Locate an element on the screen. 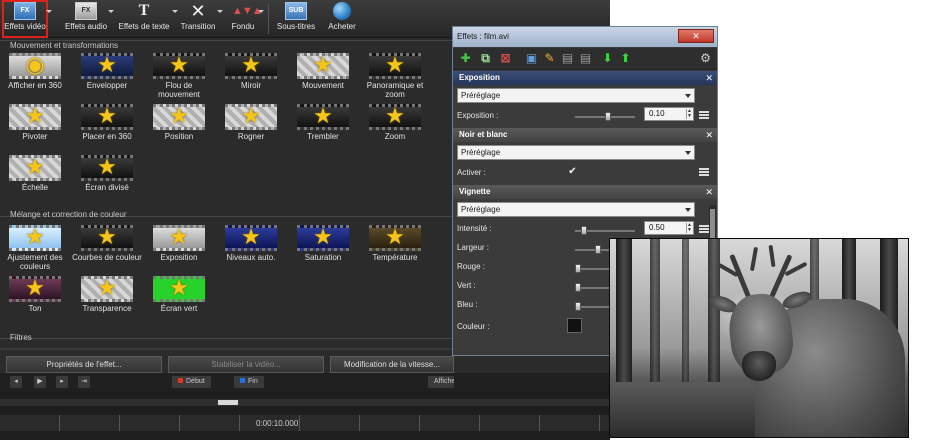 Image resolution: width=932 pixels, height=440 pixels. text-effects-button: T Effets de texte is located at coordinates (147, 19).